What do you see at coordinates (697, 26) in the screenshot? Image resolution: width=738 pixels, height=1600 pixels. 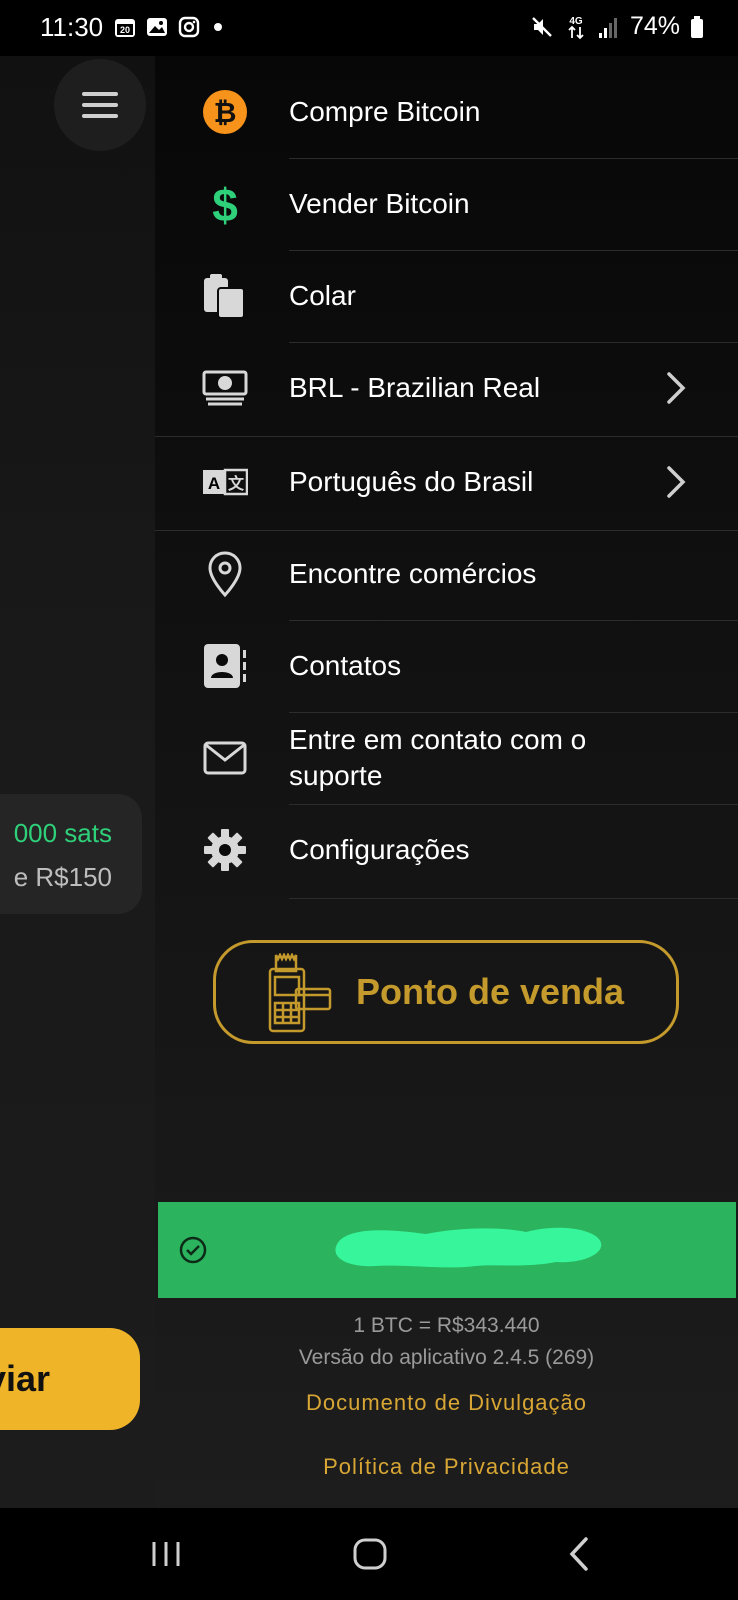 I see `battery-icon` at bounding box center [697, 26].